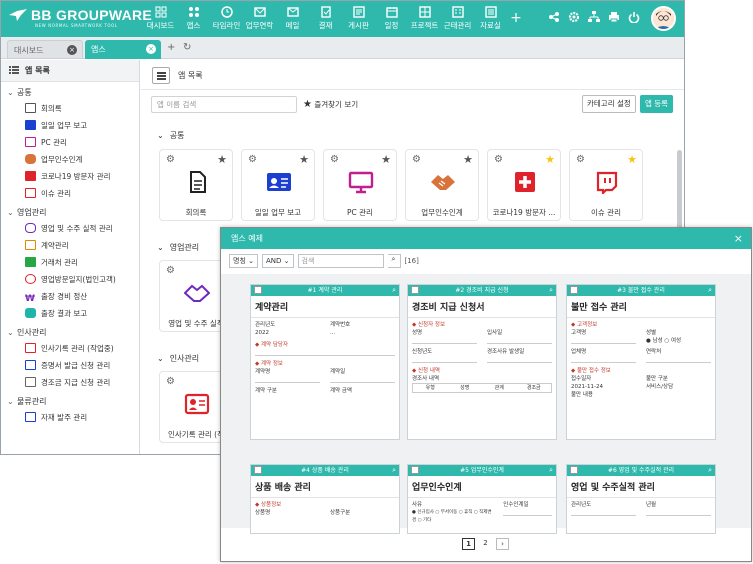  What do you see at coordinates (178, 358) in the screenshot?
I see `section-hr: ⌄ 인사관리` at bounding box center [178, 358].